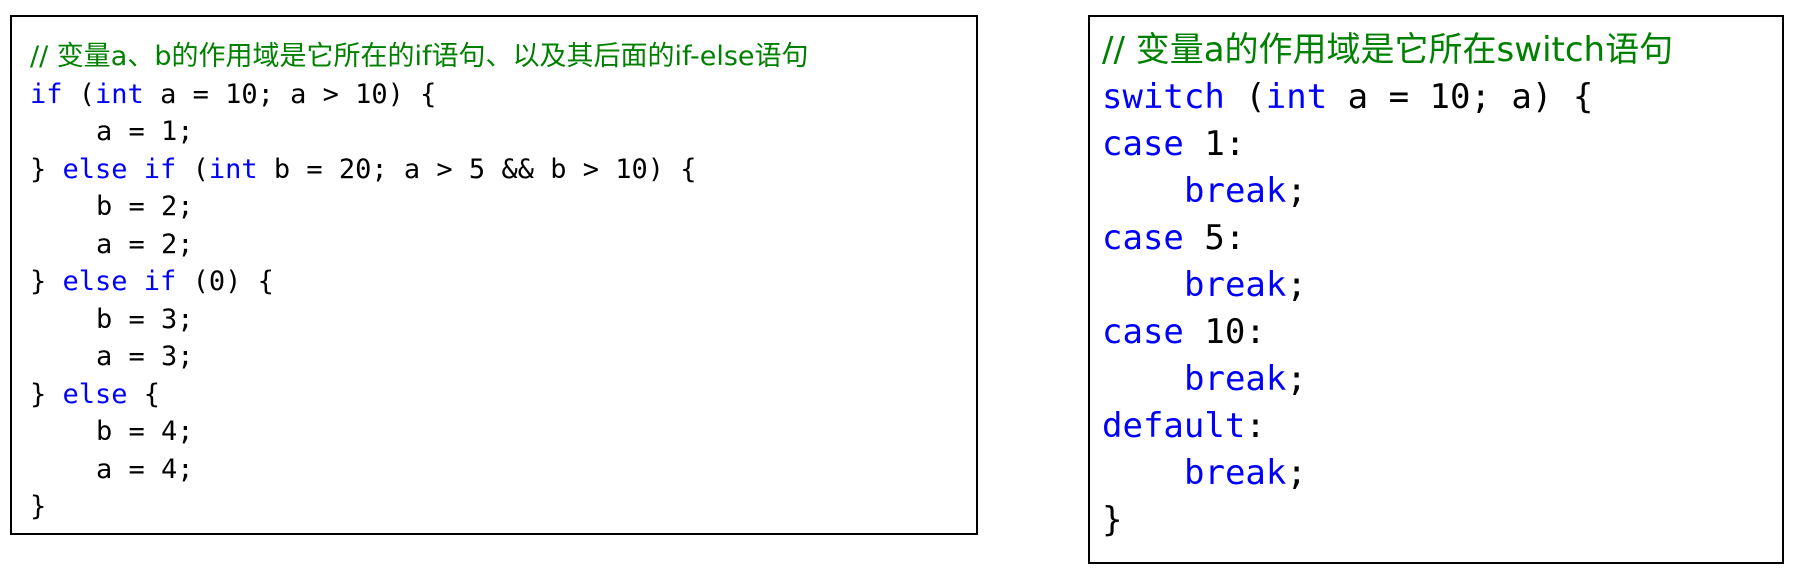 The image size is (1794, 570). What do you see at coordinates (503, 395) in the screenshot?
I see `code-line: } else {` at bounding box center [503, 395].